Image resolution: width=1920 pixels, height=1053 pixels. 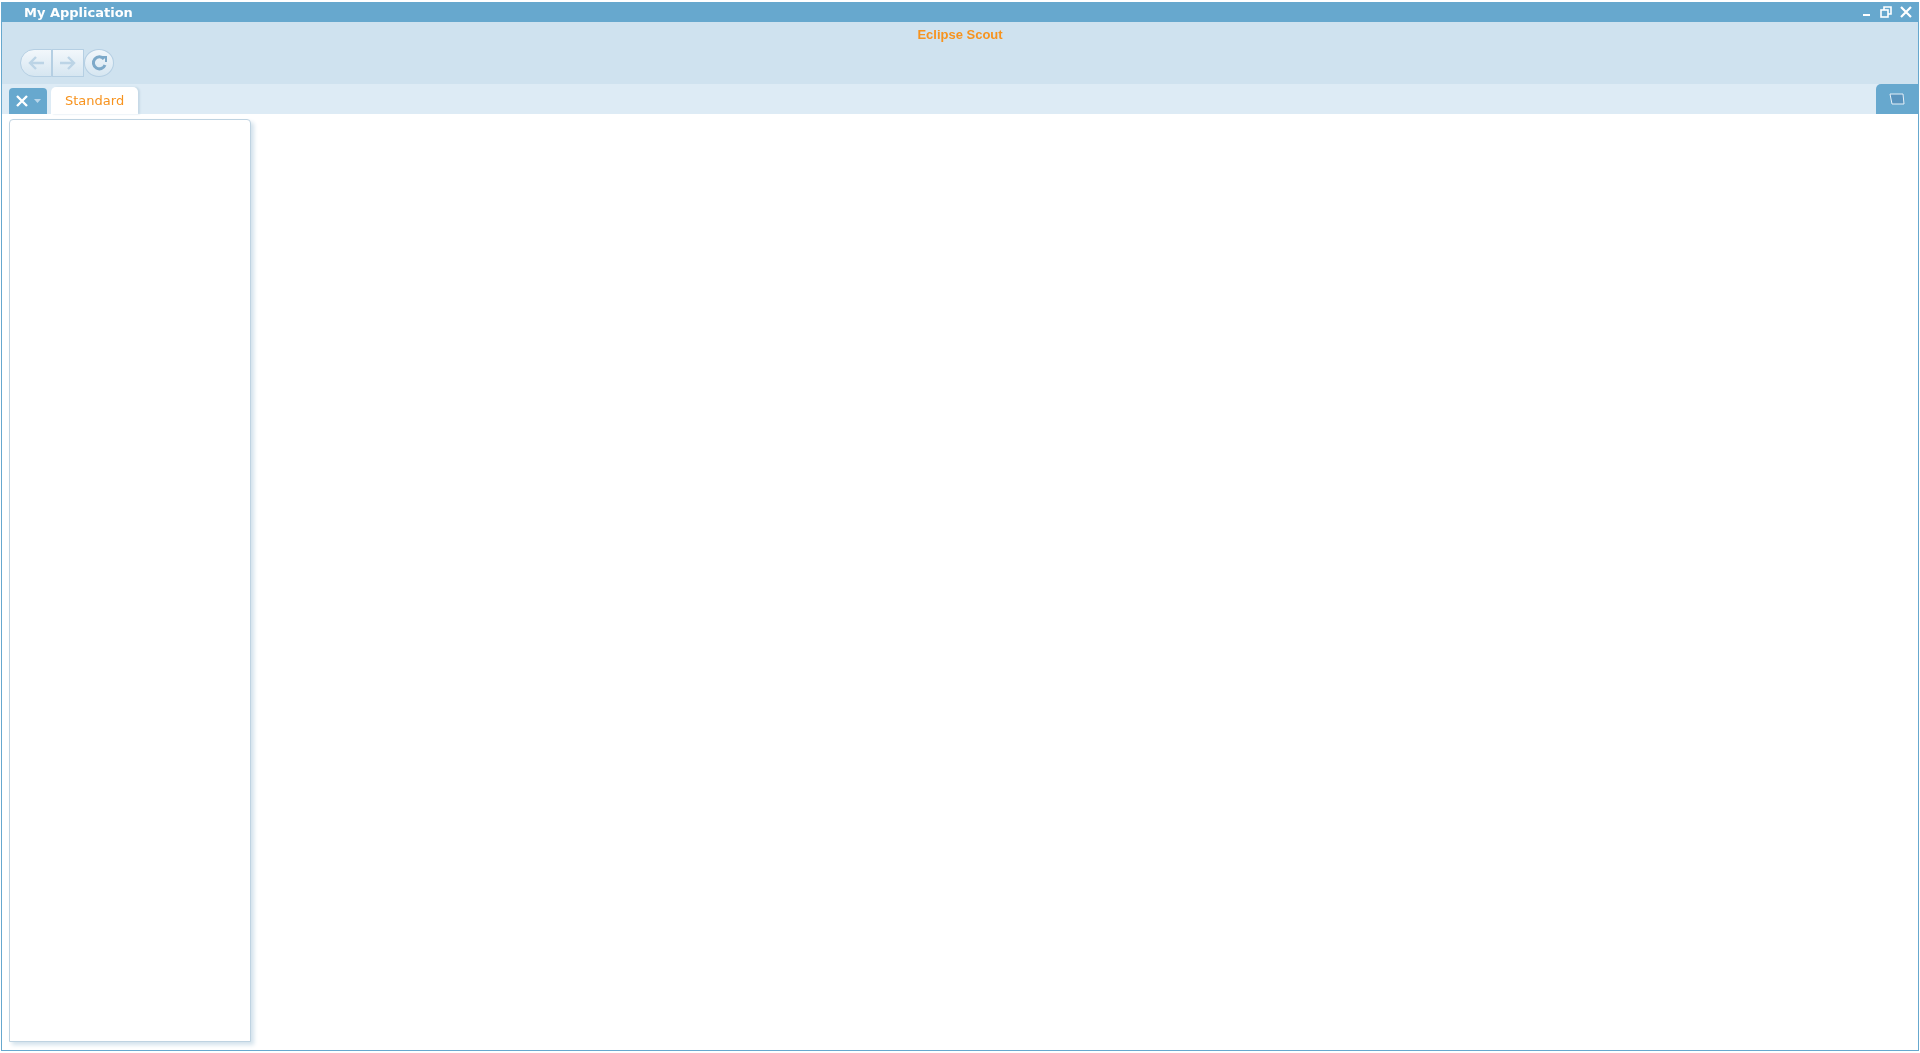 What do you see at coordinates (37, 101) in the screenshot?
I see `caret-icon` at bounding box center [37, 101].